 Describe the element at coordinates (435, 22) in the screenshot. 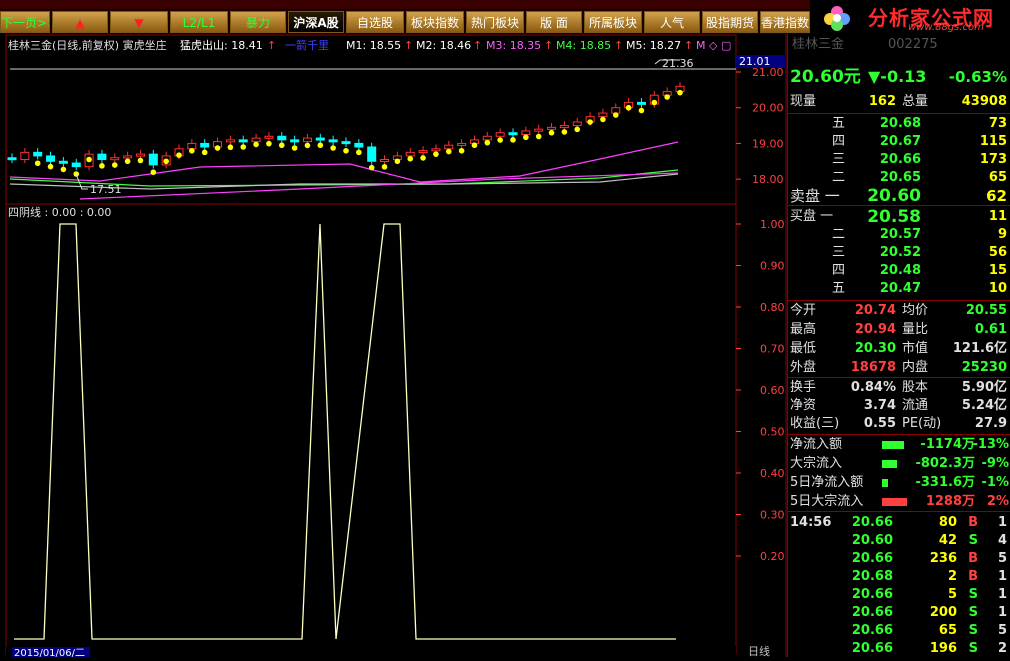

I see `toolbar-button: 板块指数` at that location.